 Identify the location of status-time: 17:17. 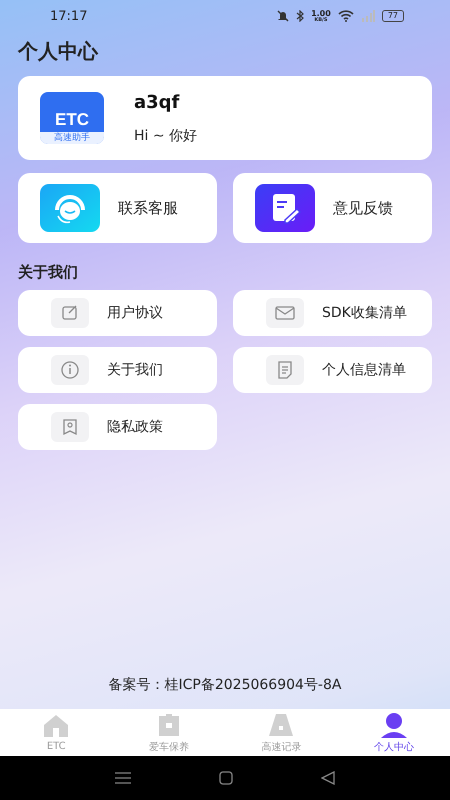
(69, 16).